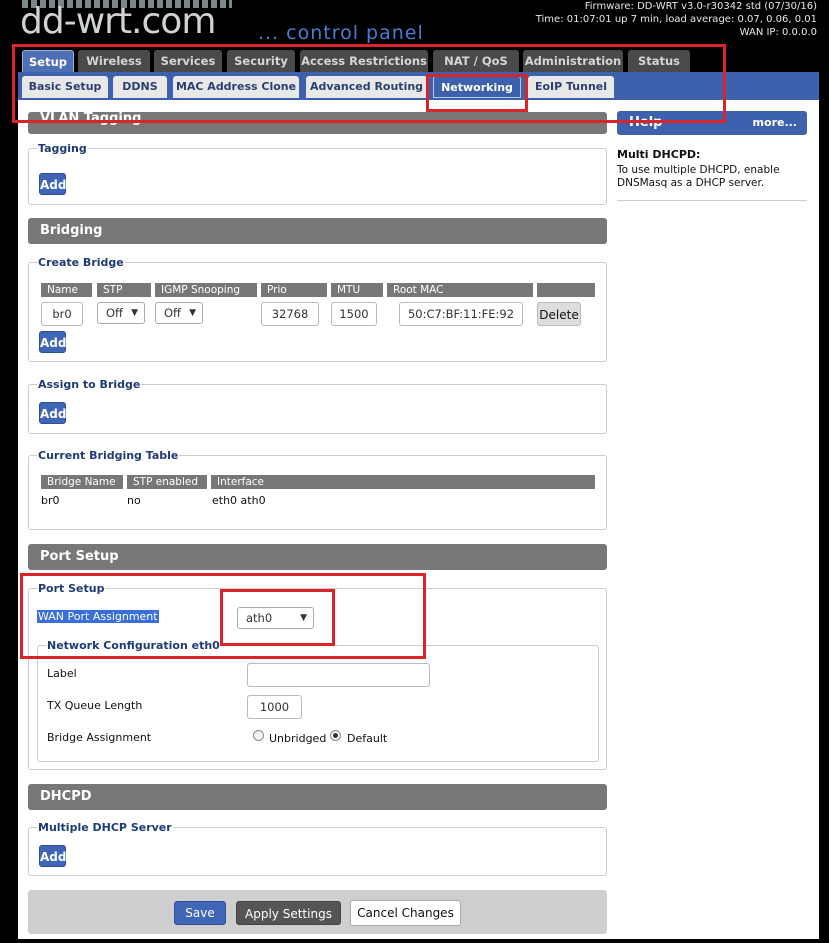 The image size is (829, 943). I want to click on tab-administration: Administration, so click(573, 61).